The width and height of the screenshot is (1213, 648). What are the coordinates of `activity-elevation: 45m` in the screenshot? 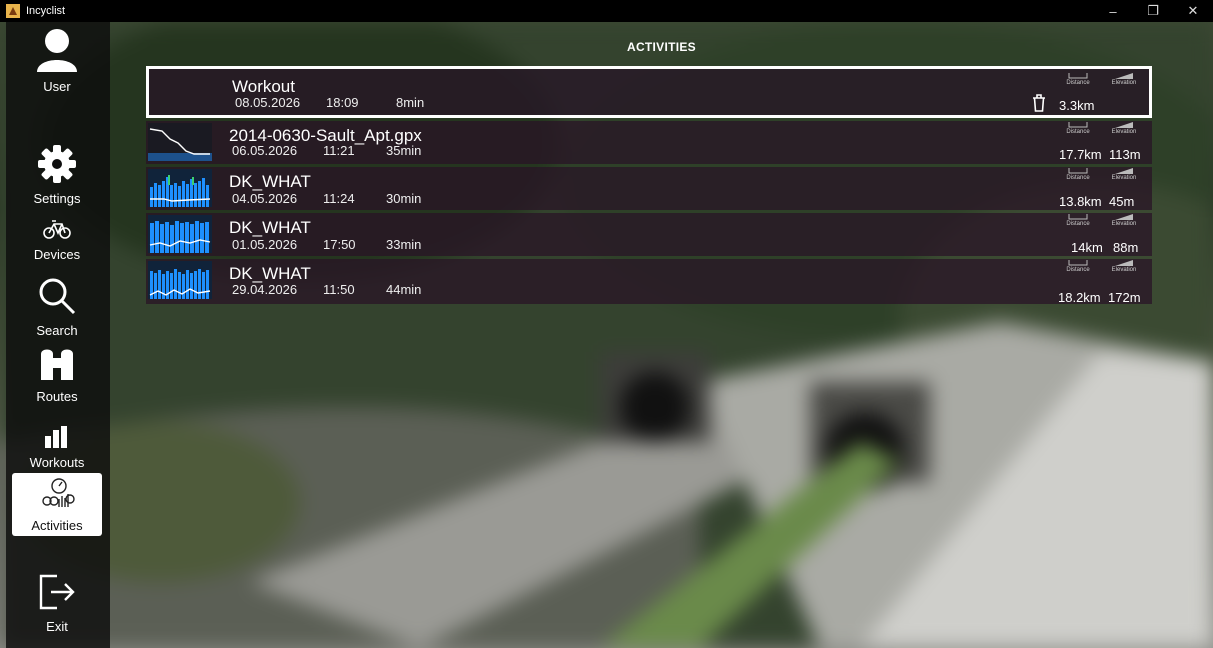 It's located at (1122, 201).